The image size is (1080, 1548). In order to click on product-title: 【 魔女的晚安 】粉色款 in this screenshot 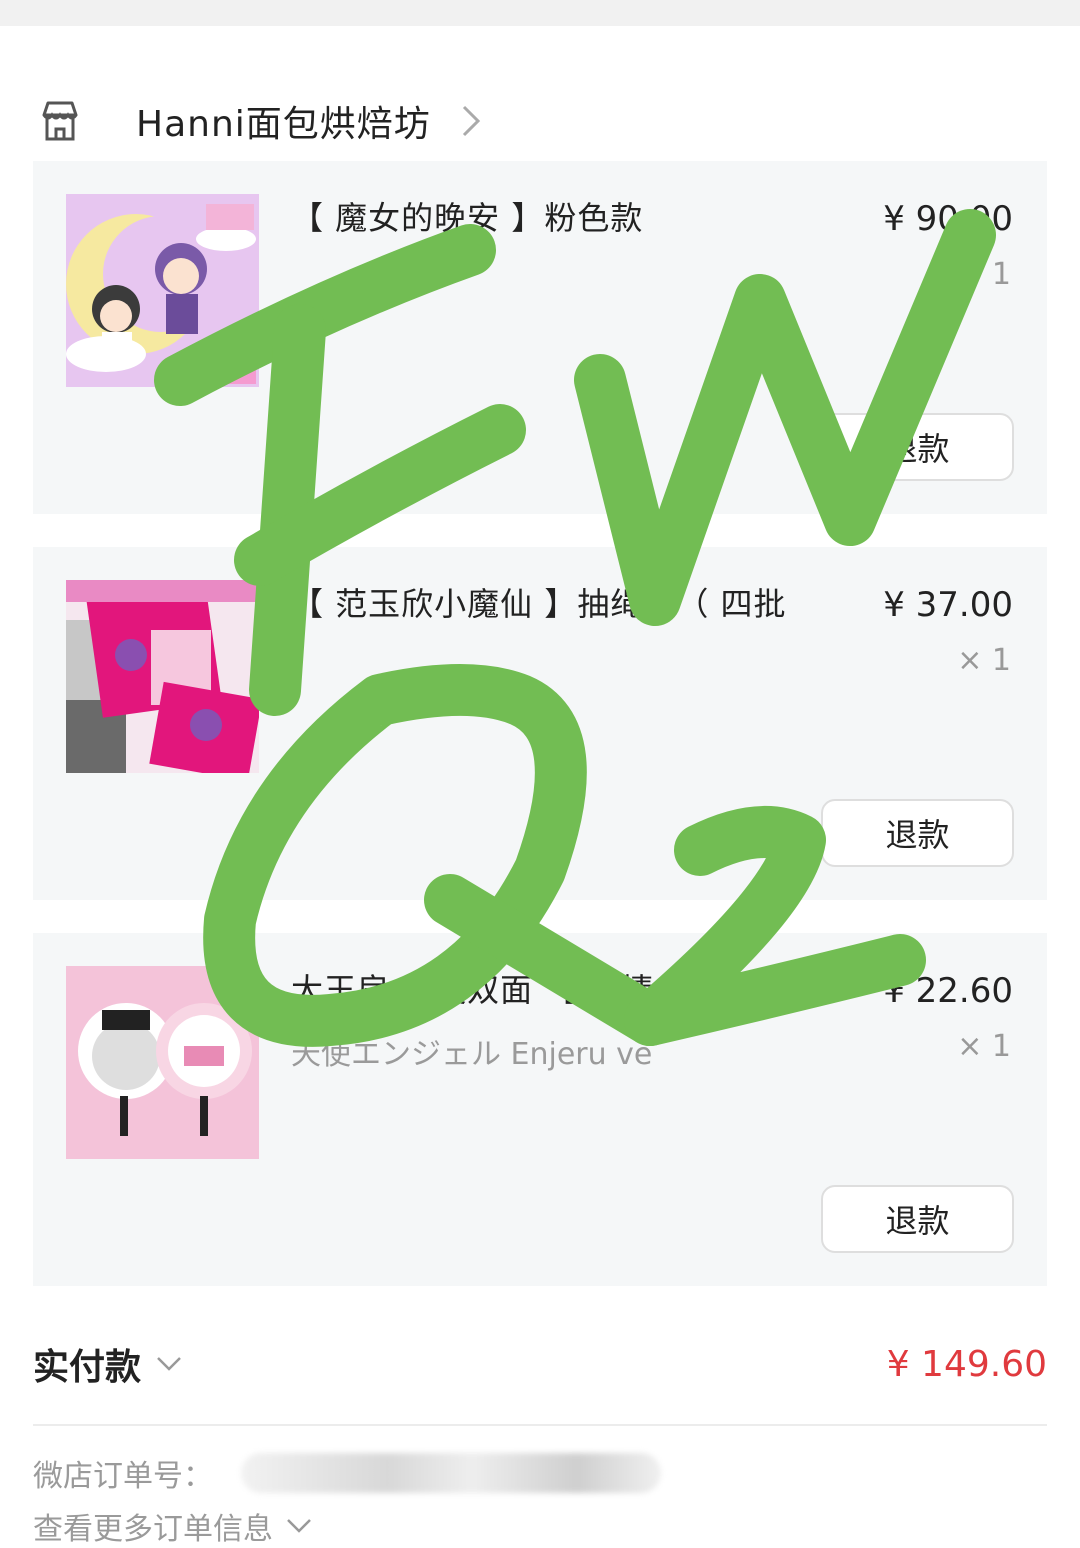, I will do `click(551, 216)`.